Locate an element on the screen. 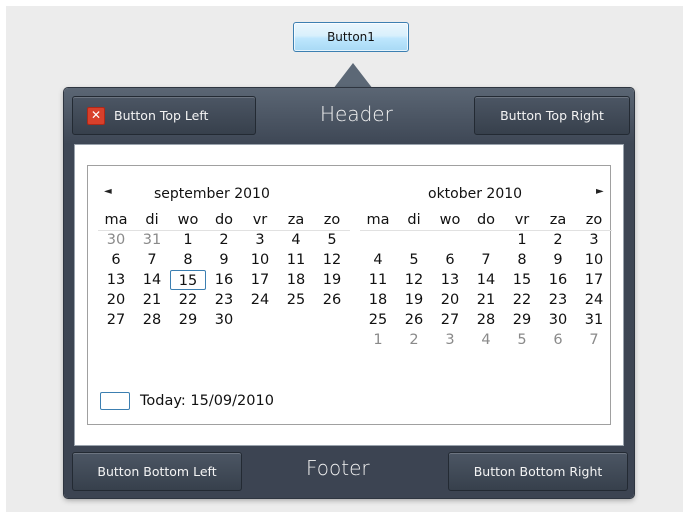  weekday-header-row: ma di wo do vr za zo is located at coordinates (224, 220).